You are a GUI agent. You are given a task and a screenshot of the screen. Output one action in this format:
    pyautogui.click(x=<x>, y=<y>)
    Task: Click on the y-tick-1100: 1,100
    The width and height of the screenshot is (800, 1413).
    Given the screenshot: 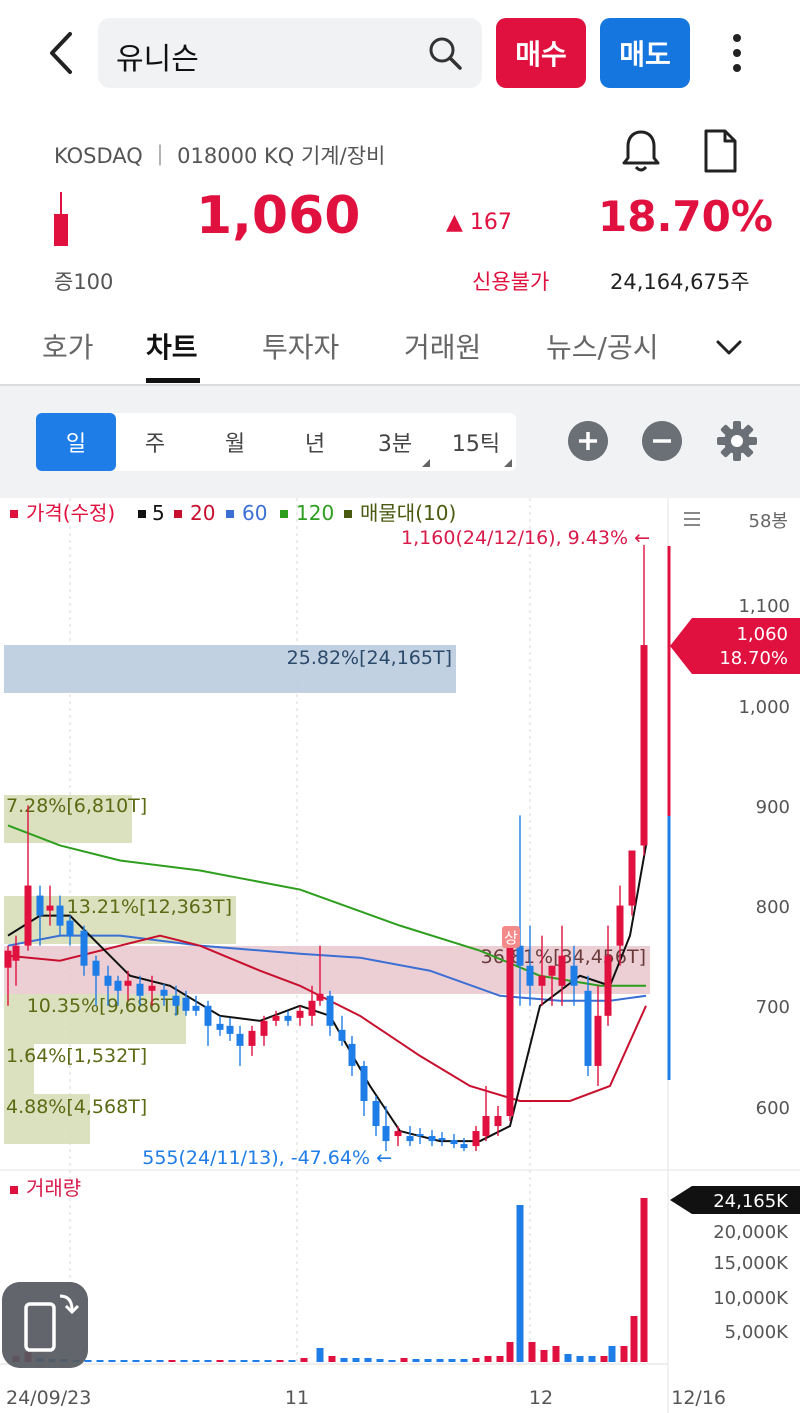 What is the action you would take?
    pyautogui.click(x=764, y=606)
    